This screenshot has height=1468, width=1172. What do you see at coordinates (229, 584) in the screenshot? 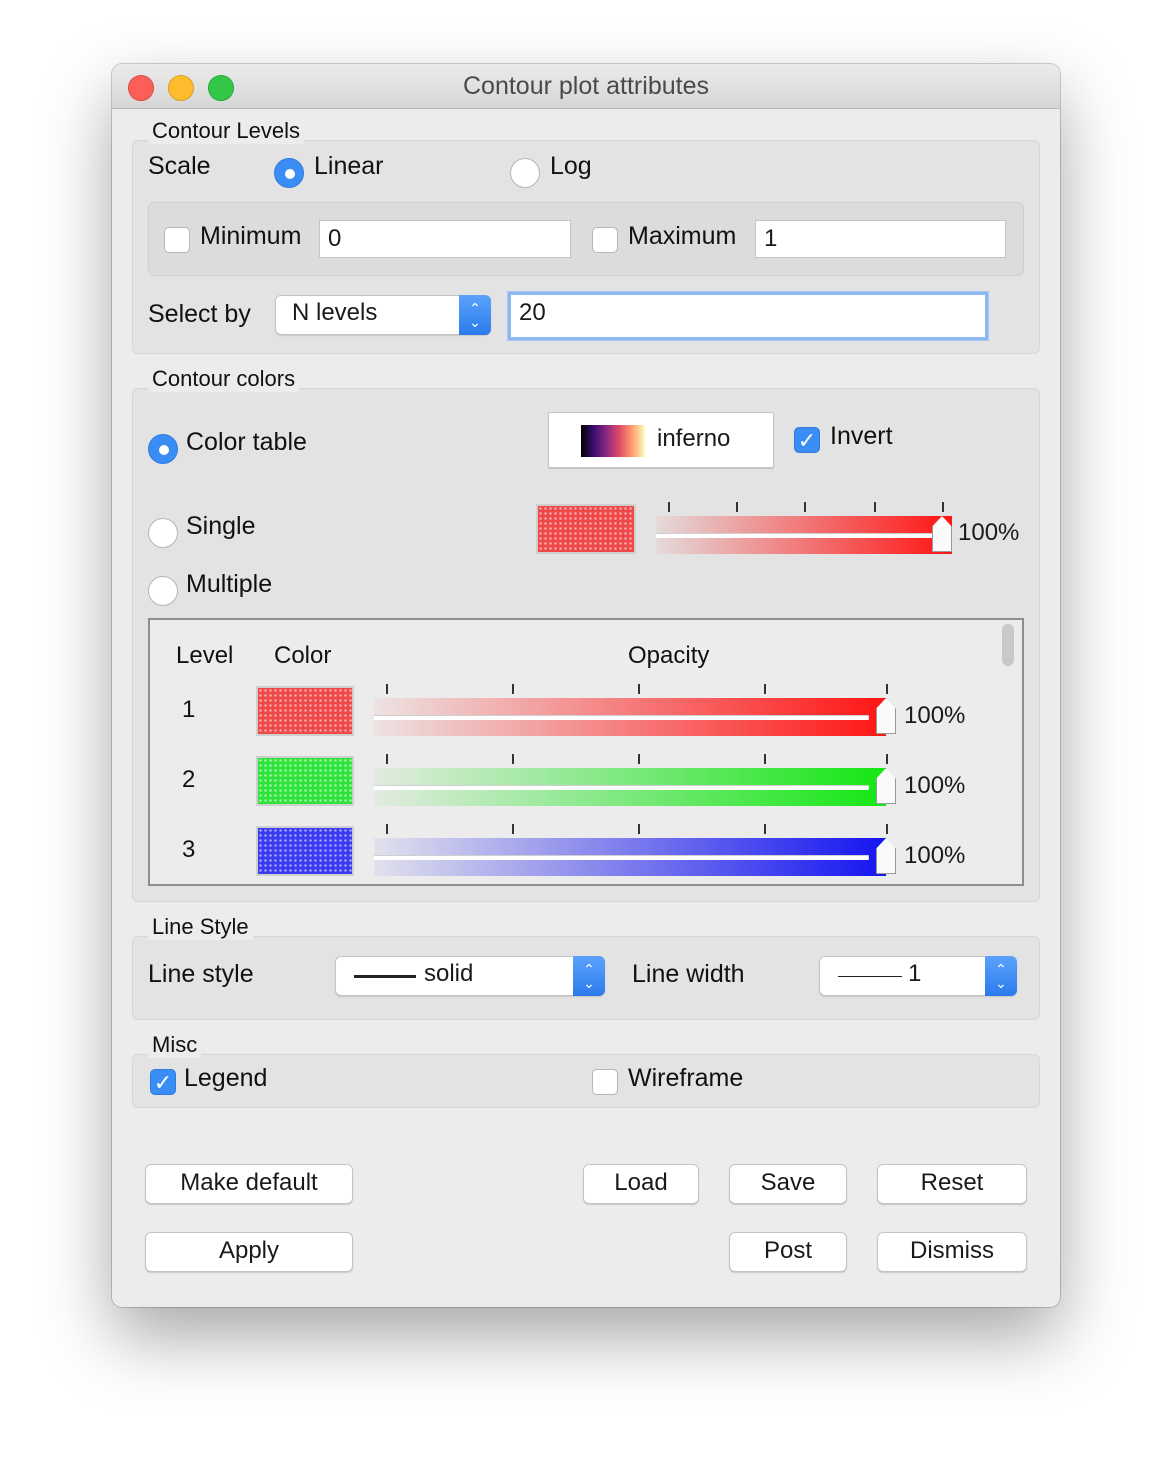
I see `multiple-colors-label: Multiple` at bounding box center [229, 584].